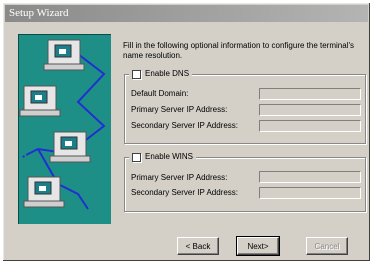  What do you see at coordinates (185, 192) in the screenshot?
I see `wins-secondary-server-label: Secondary Server IP Address:` at bounding box center [185, 192].